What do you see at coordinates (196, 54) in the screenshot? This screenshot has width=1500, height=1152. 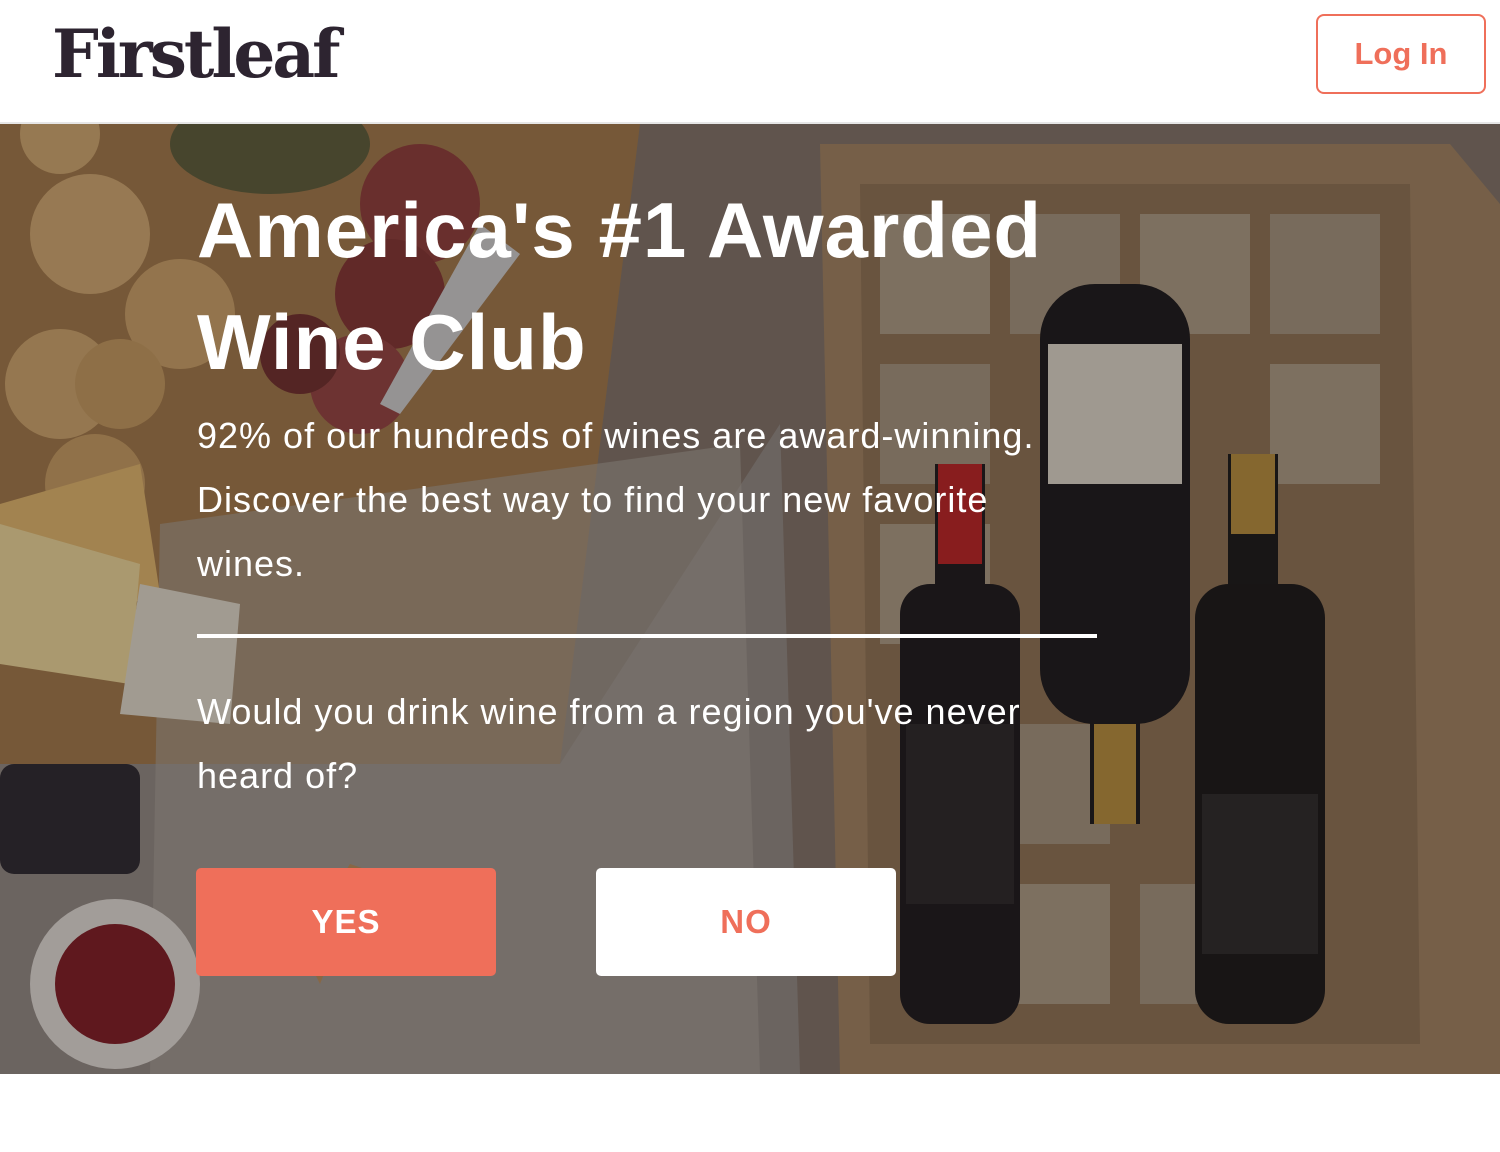 I see `firstleaf-logo: Firstleaf` at bounding box center [196, 54].